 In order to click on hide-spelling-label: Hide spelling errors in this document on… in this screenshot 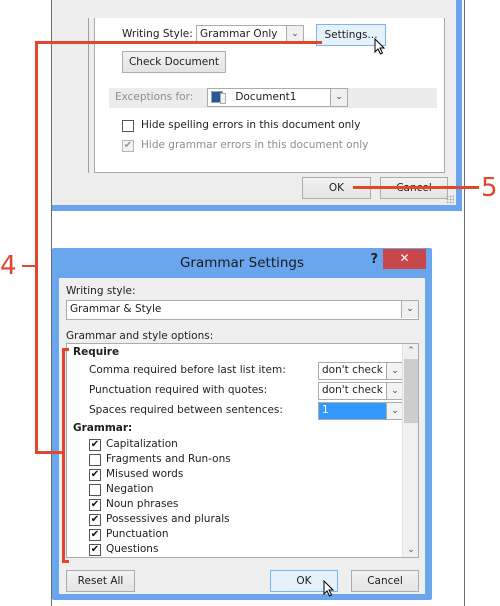, I will do `click(251, 125)`.